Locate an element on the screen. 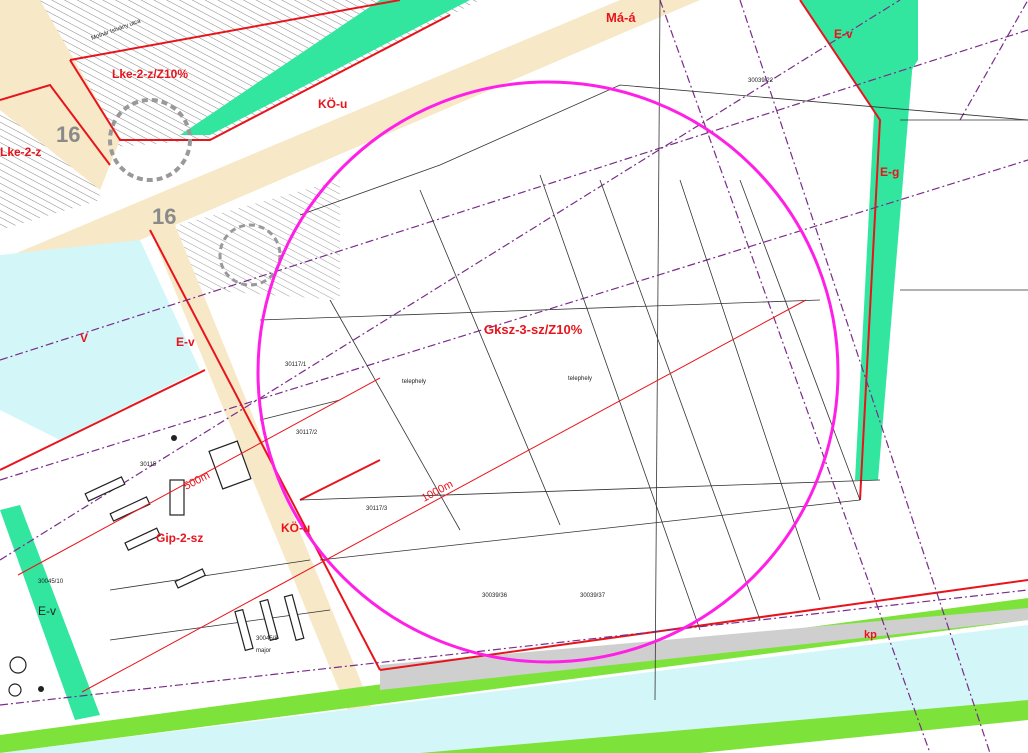  zone-label-e-v-topright: E-v is located at coordinates (843, 34).